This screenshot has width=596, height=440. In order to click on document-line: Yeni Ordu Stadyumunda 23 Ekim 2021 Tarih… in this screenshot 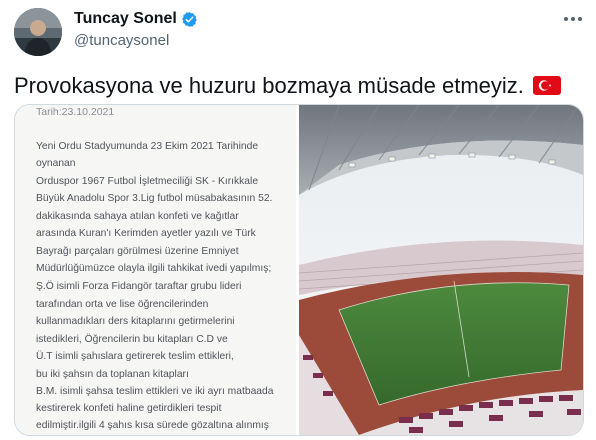, I will do `click(147, 146)`.